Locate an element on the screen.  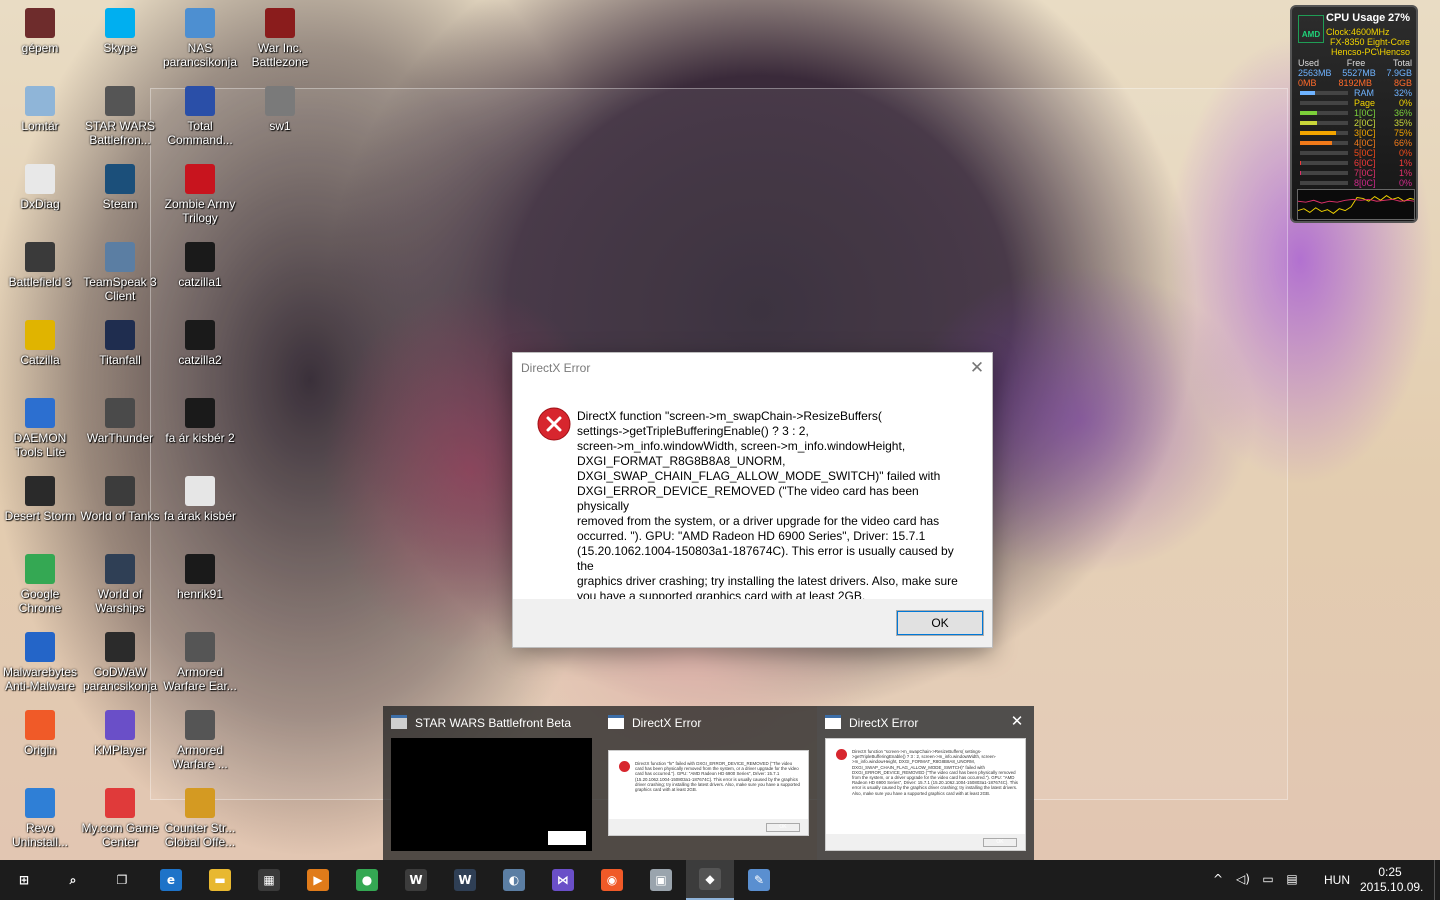
desktop-icon: WarThunder is located at coordinates (120, 430).